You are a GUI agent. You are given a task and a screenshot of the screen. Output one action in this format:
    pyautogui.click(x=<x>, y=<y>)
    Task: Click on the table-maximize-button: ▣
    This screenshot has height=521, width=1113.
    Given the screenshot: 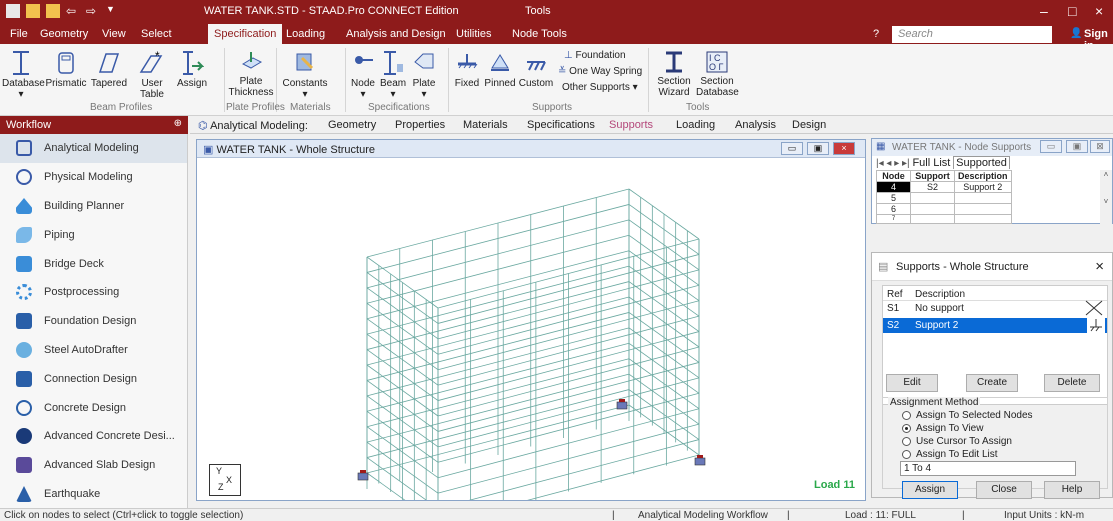 What is the action you would take?
    pyautogui.click(x=1077, y=146)
    